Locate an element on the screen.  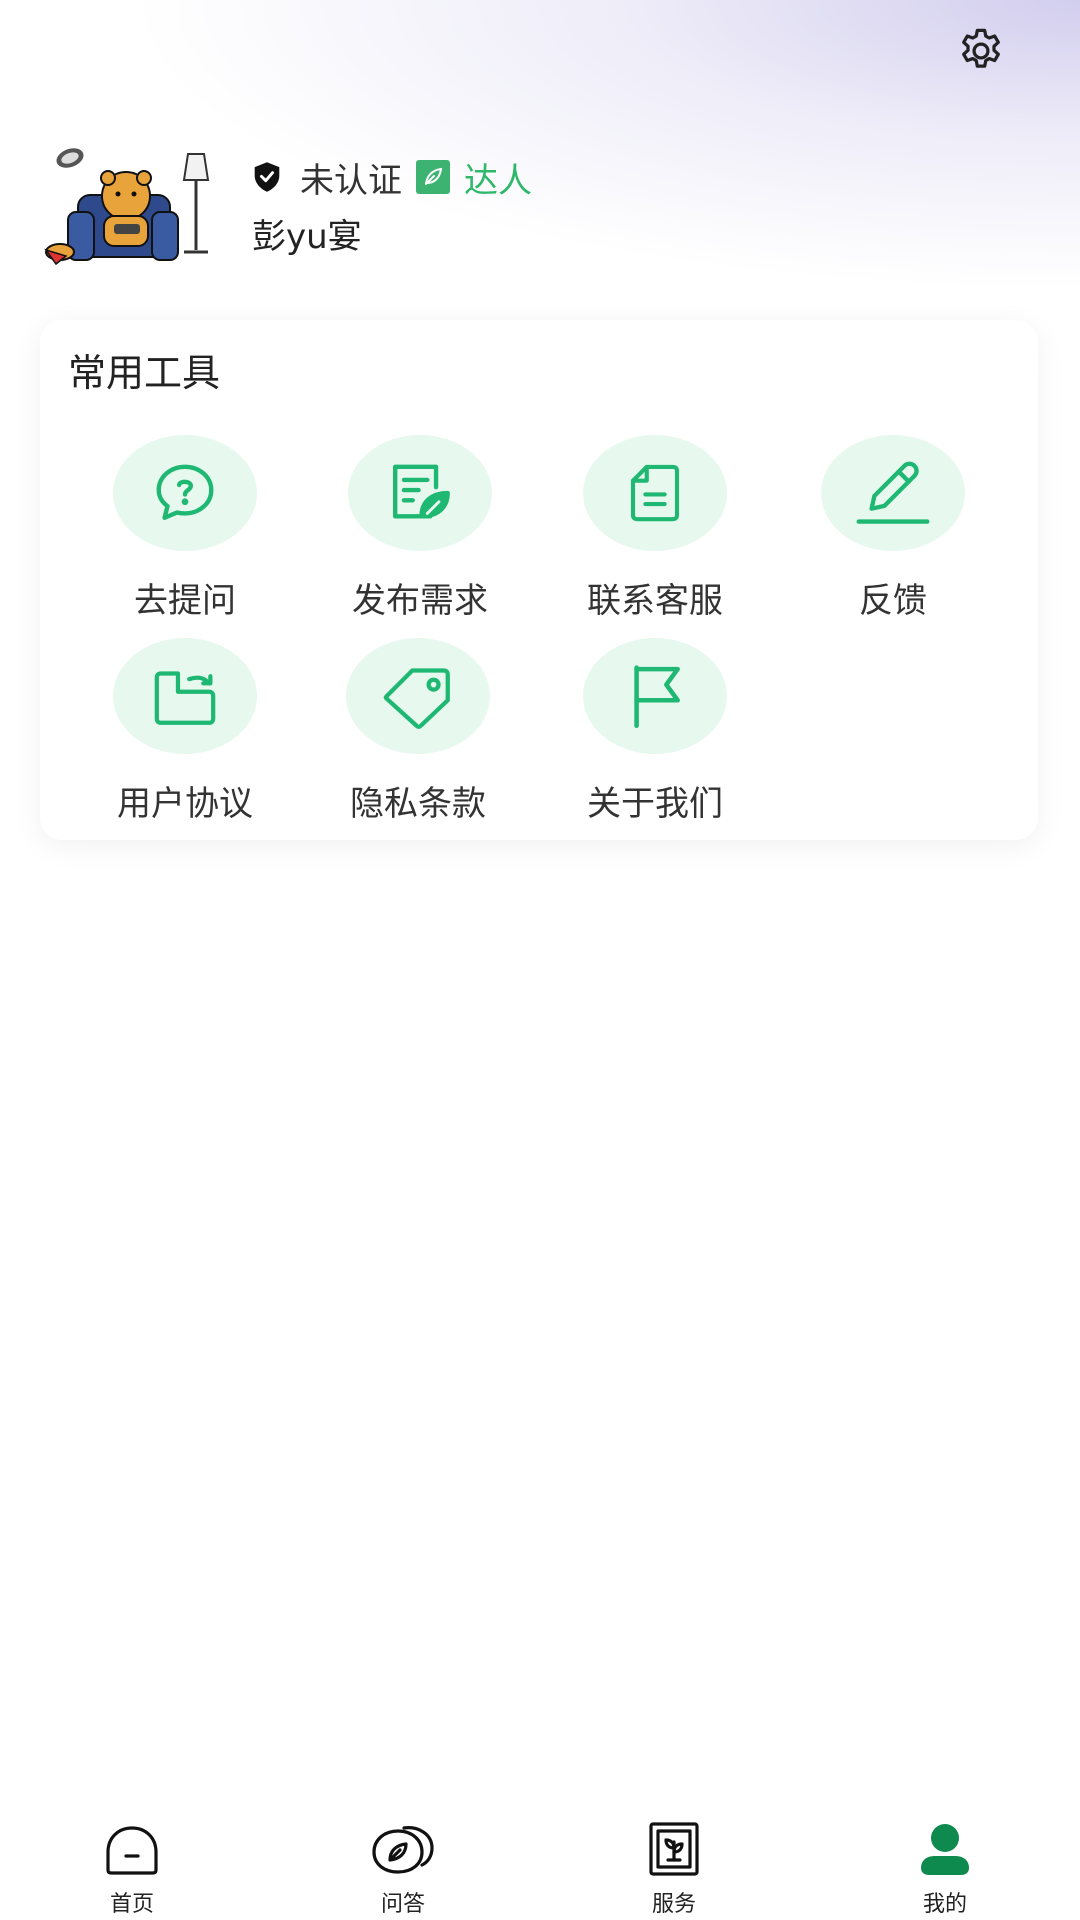
tool-about-us: 关于我们 is located at coordinates (655, 731).